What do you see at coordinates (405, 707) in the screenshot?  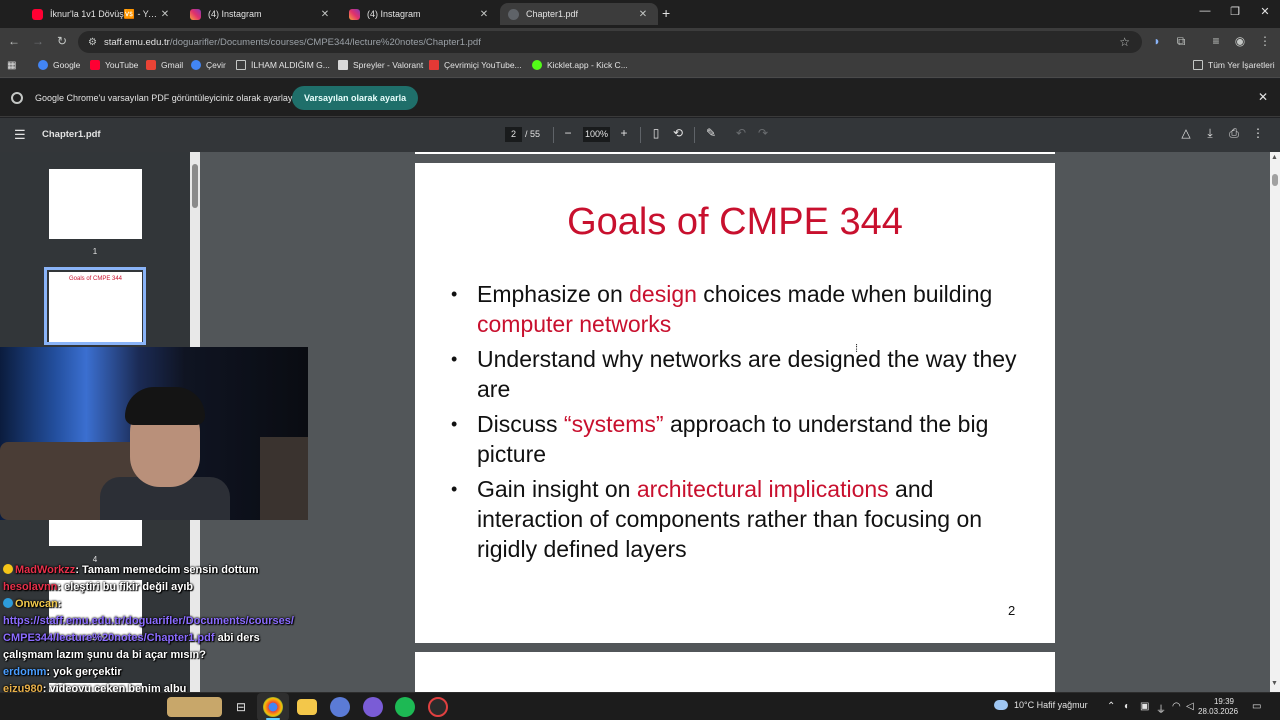 I see `spotify-icon` at bounding box center [405, 707].